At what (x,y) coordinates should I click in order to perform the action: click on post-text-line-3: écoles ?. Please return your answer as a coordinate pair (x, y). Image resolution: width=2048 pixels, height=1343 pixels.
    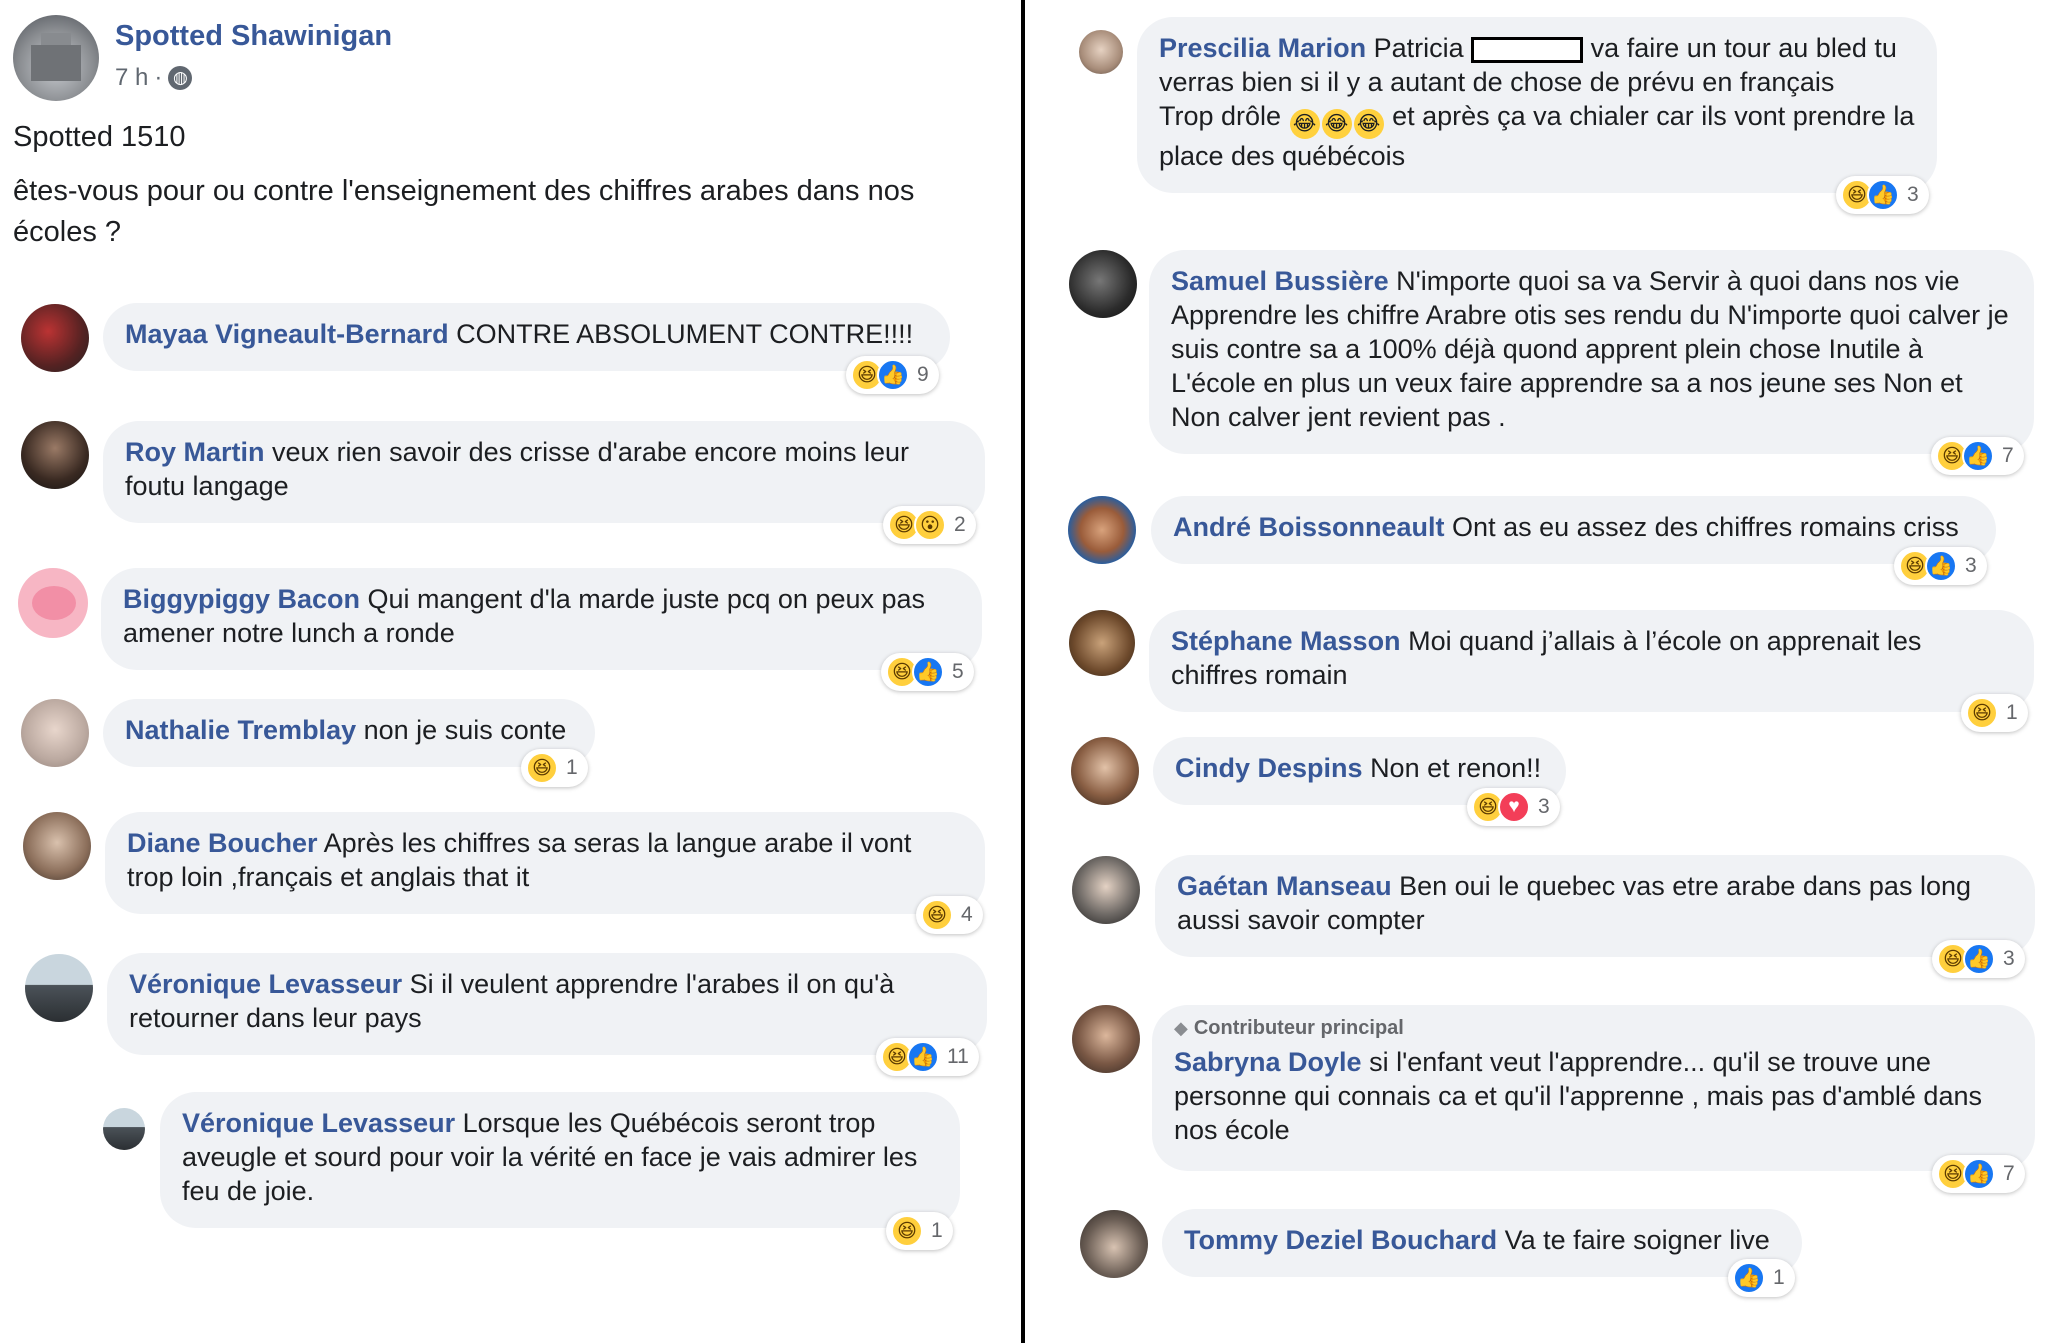
    Looking at the image, I should click on (67, 232).